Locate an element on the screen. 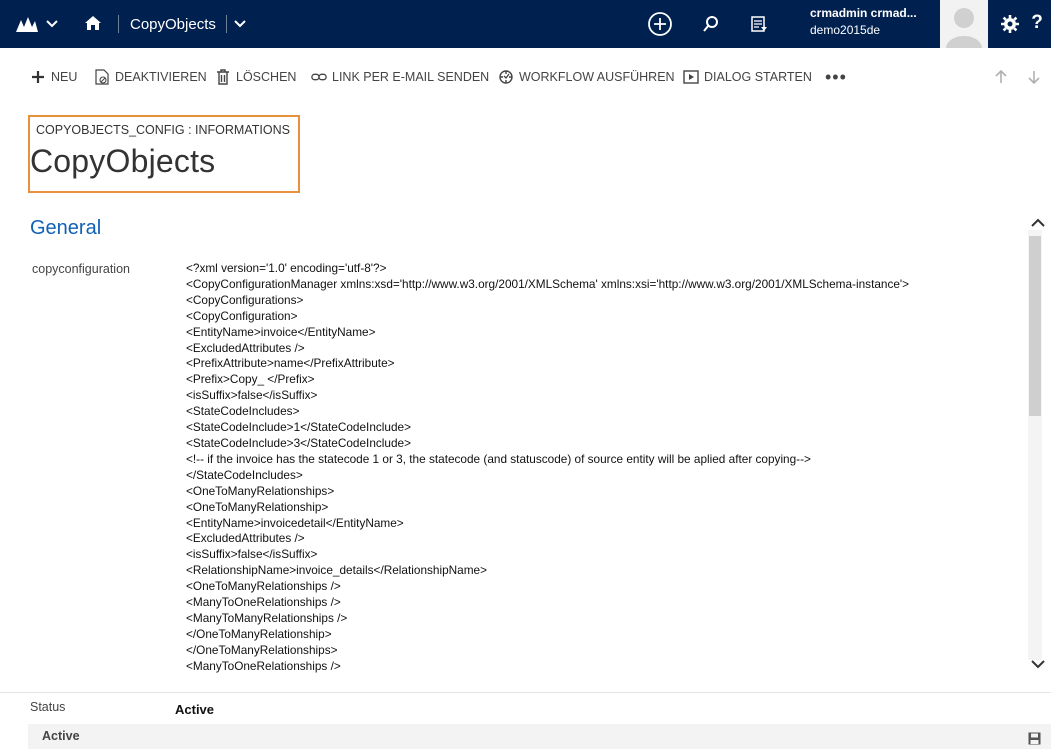  form-selector: COPYOBJECTS_CONFIG : INFORMATIONS is located at coordinates (163, 130).